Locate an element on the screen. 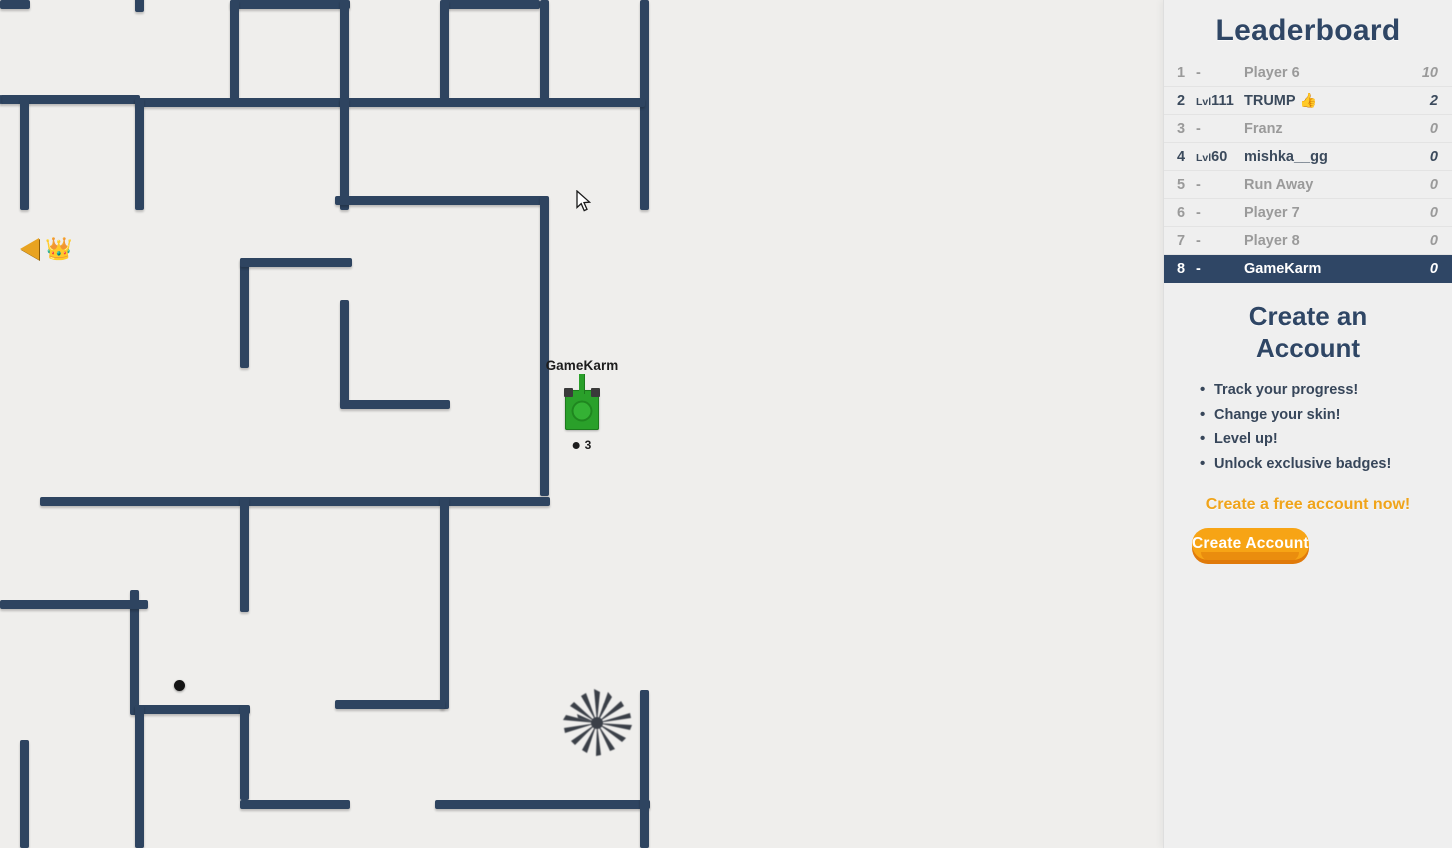  leaderboard-rank: 2 is located at coordinates (1181, 100).